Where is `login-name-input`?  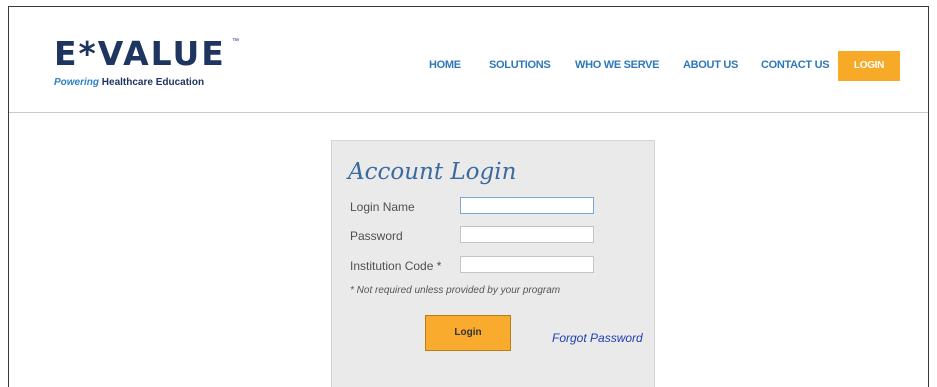
login-name-input is located at coordinates (527, 205).